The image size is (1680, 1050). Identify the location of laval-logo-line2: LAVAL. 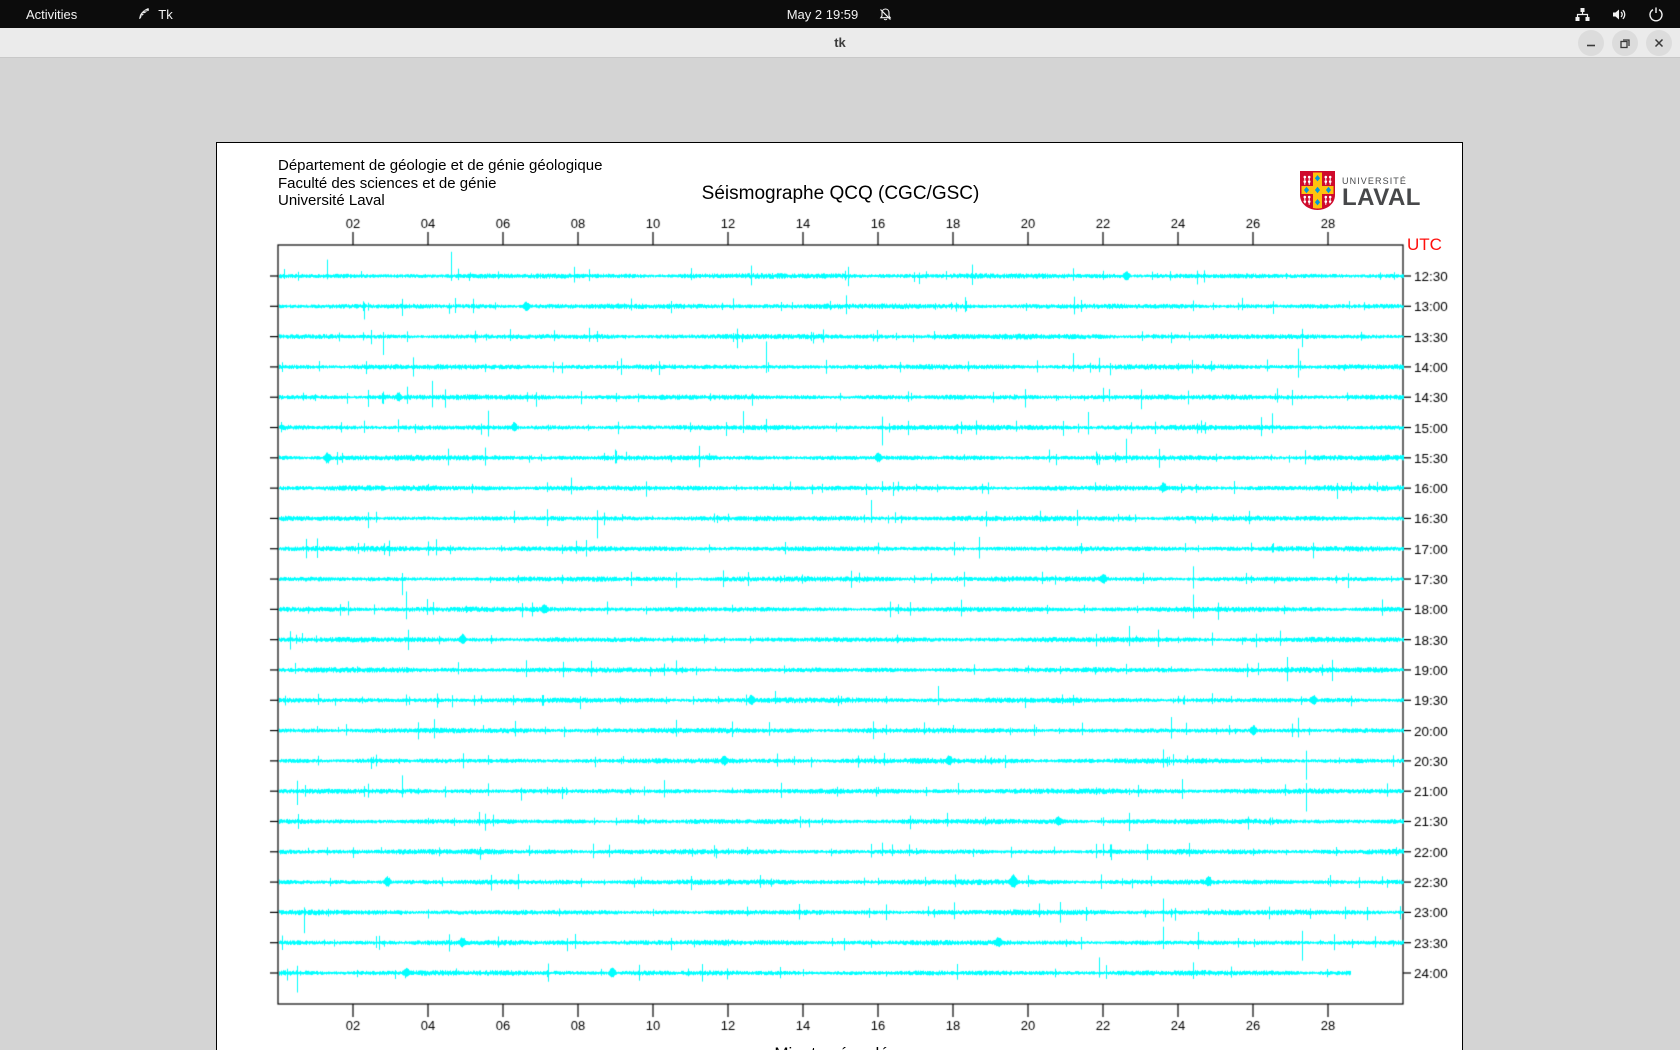
(1381, 197).